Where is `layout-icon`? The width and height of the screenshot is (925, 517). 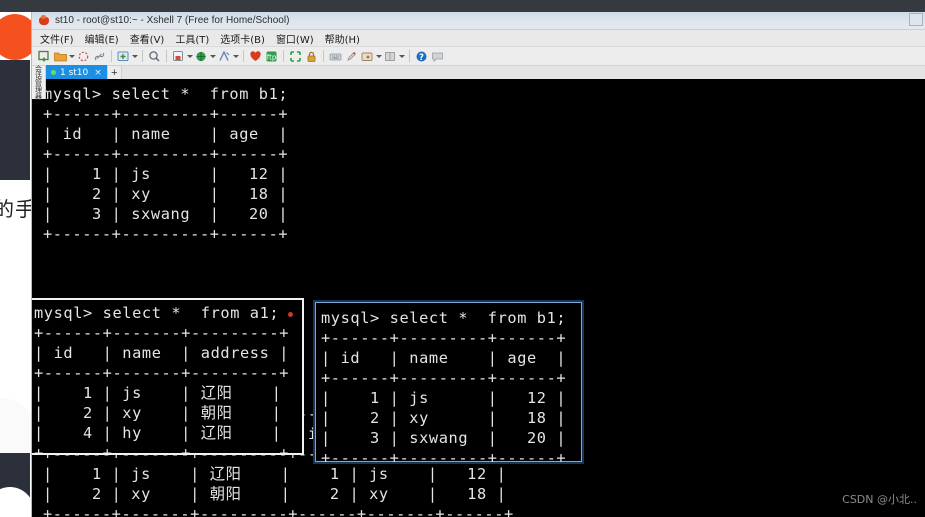
layout-icon is located at coordinates (390, 56).